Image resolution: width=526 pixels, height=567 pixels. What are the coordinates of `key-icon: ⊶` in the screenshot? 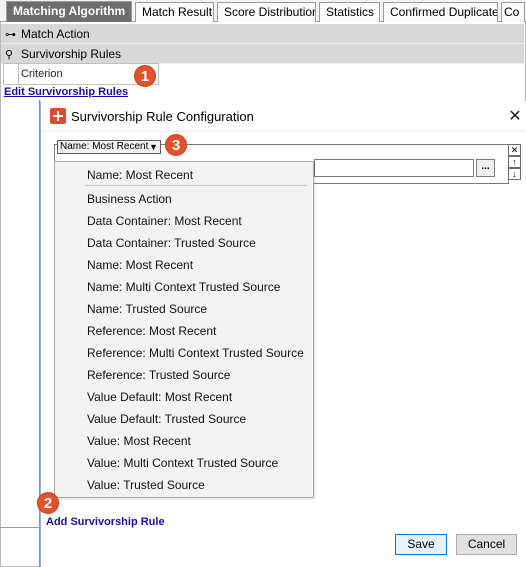 It's located at (10, 35).